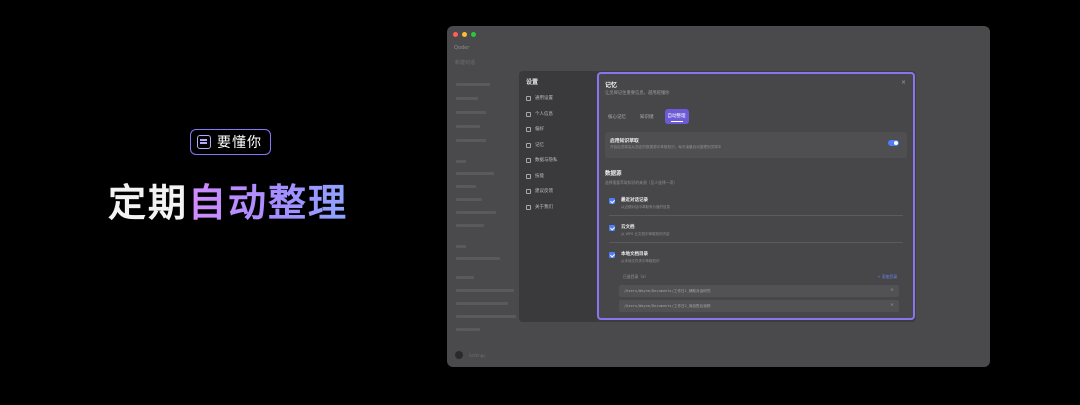 The width and height of the screenshot is (1080, 405). What do you see at coordinates (462, 48) in the screenshot?
I see `app-brand: Qoder` at bounding box center [462, 48].